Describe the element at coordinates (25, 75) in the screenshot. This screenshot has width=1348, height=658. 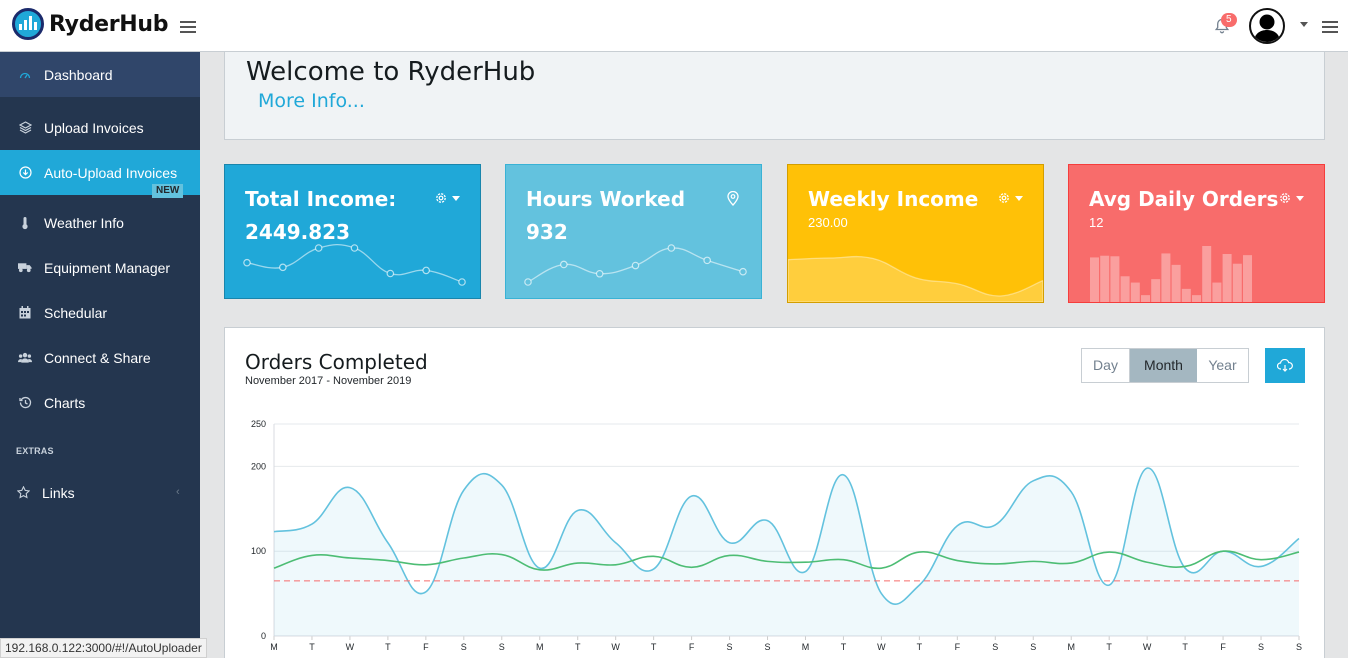
I see `speedometer-icon` at that location.